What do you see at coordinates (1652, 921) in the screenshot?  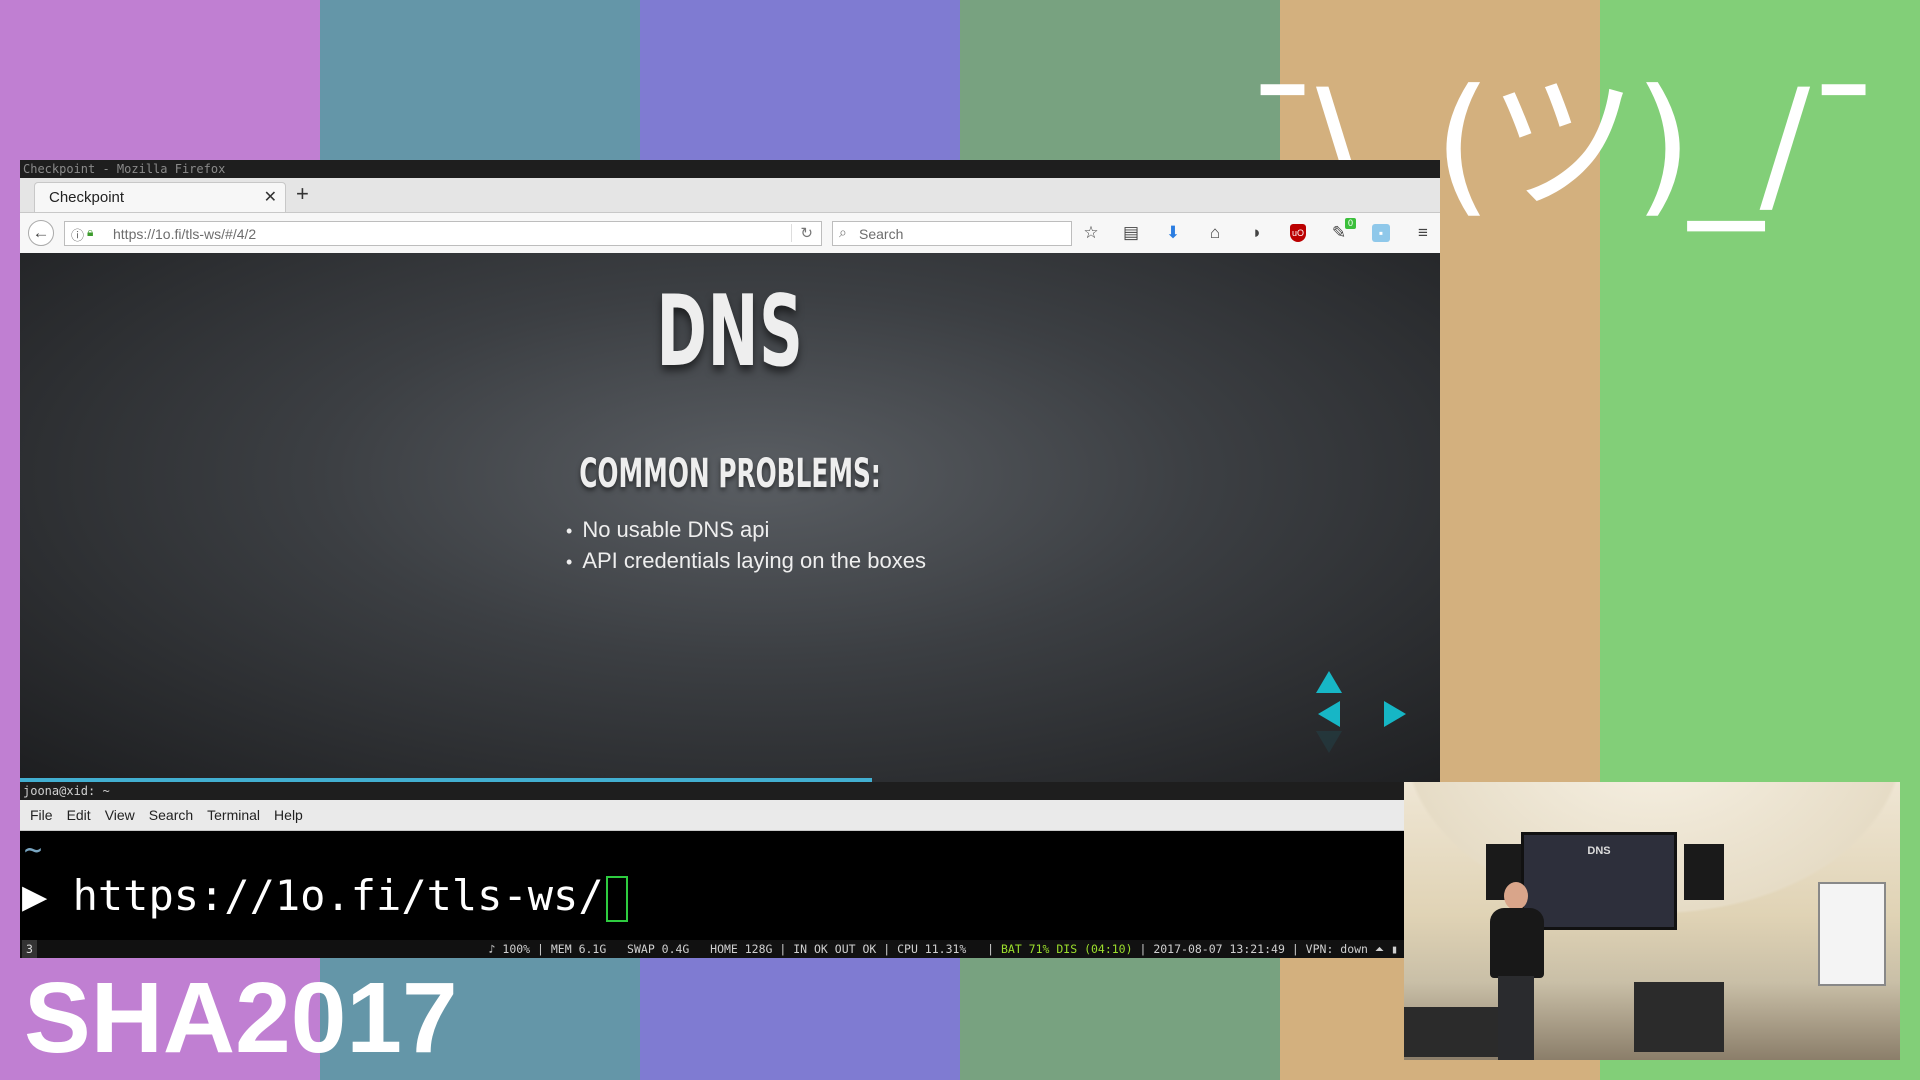 I see `webcam-feed: DNS` at bounding box center [1652, 921].